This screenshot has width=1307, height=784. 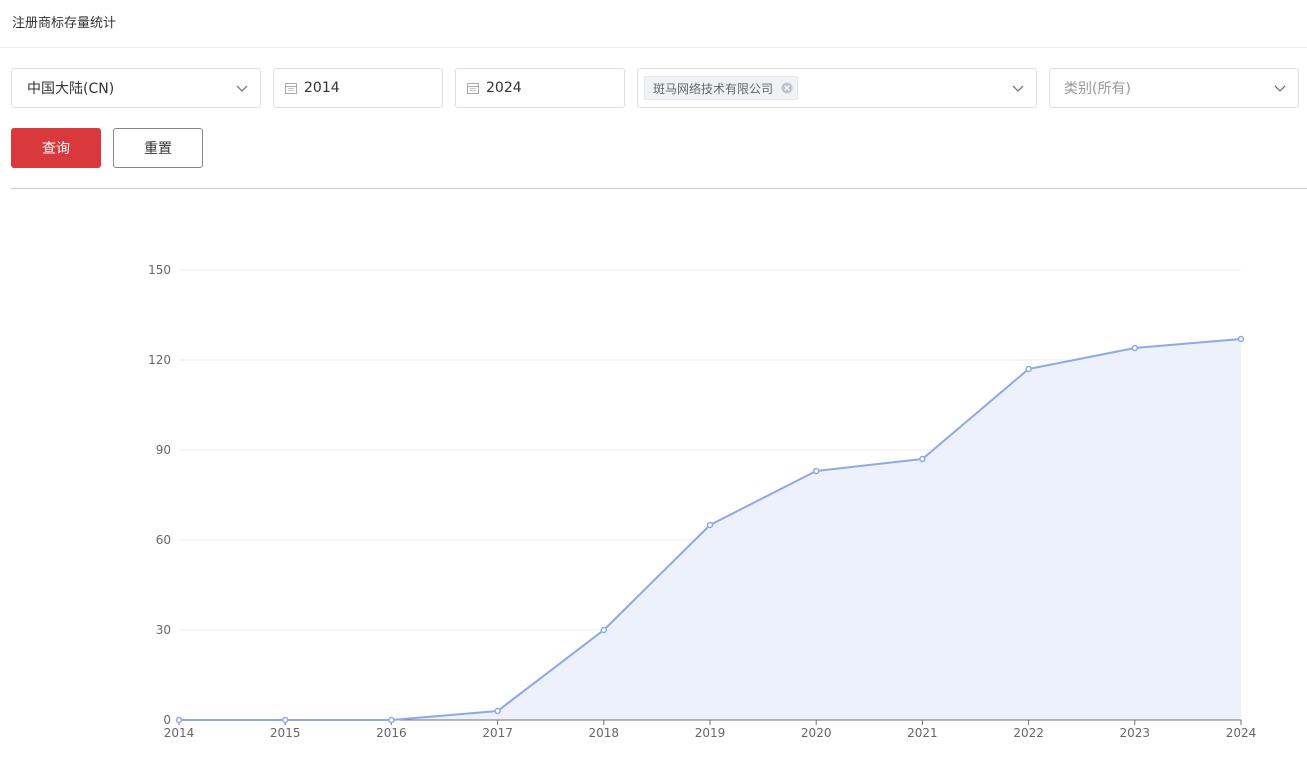 I want to click on y-tick-label: 60, so click(x=163, y=540).